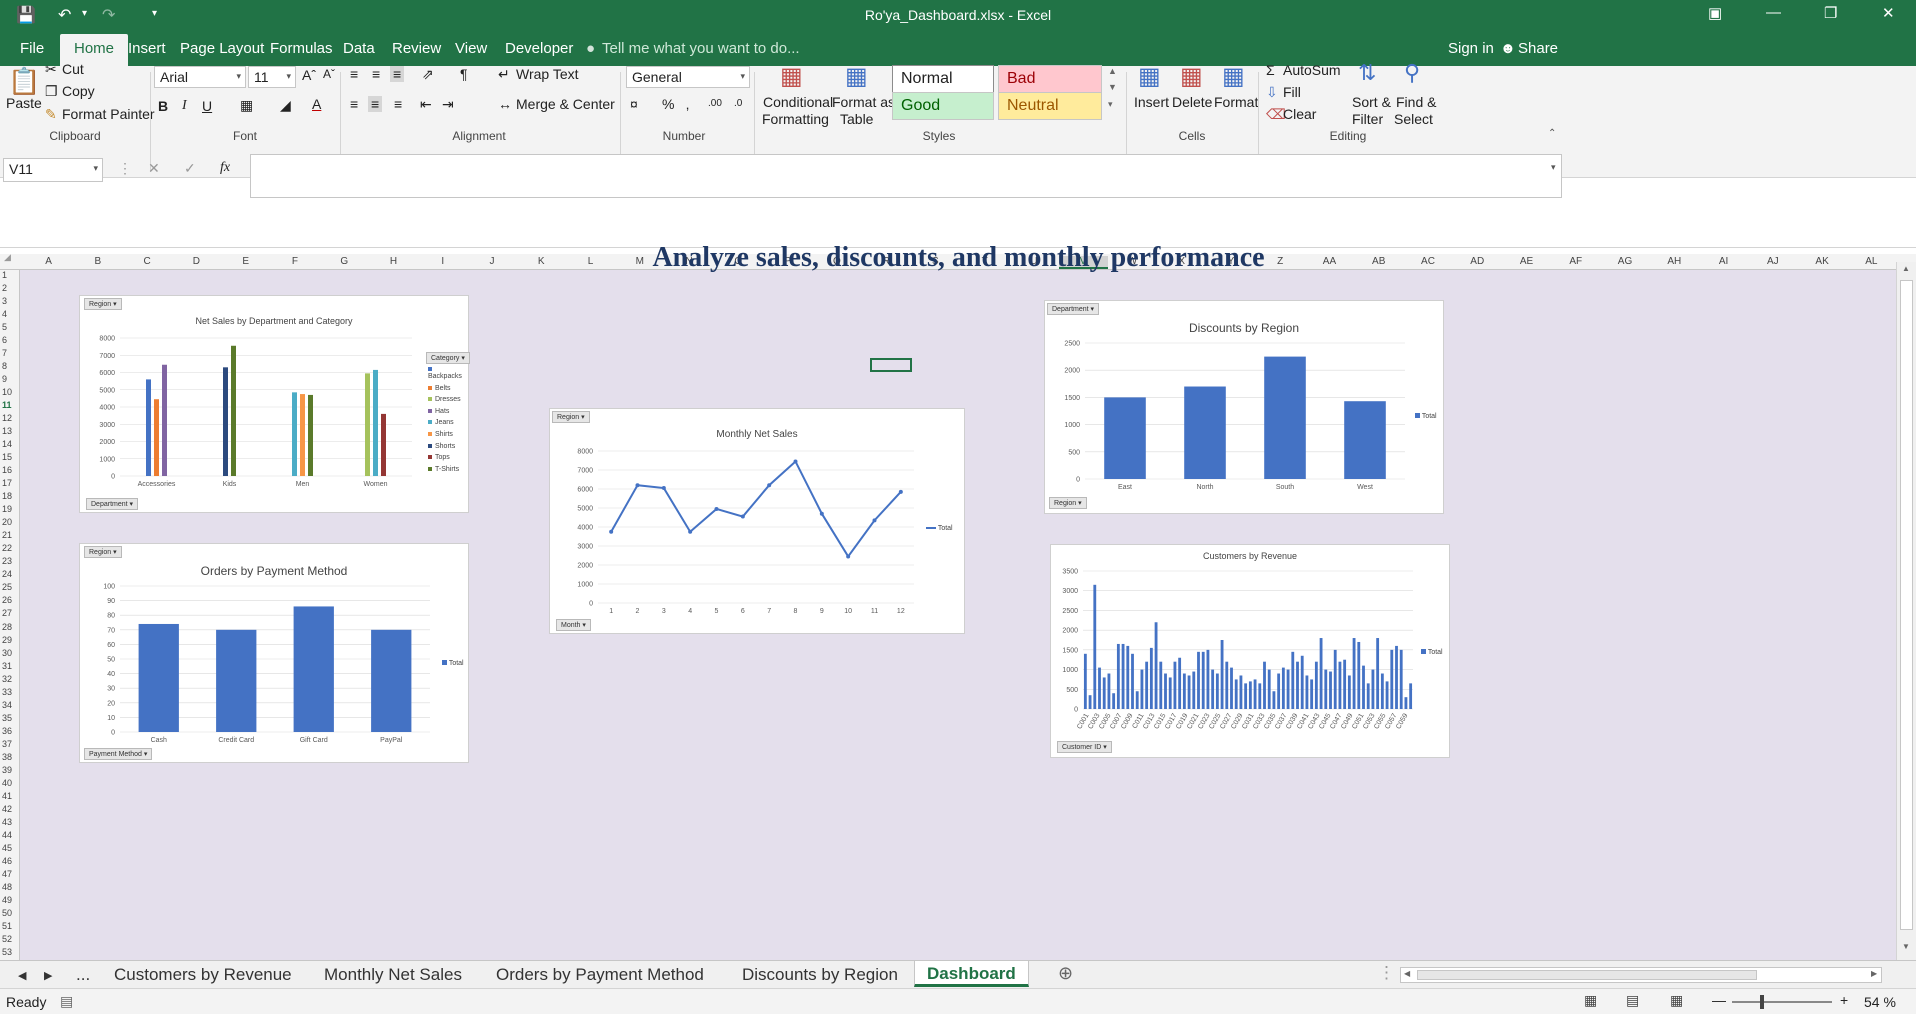 Image resolution: width=1916 pixels, height=1014 pixels. I want to click on row-header-43: 43, so click(7, 822).